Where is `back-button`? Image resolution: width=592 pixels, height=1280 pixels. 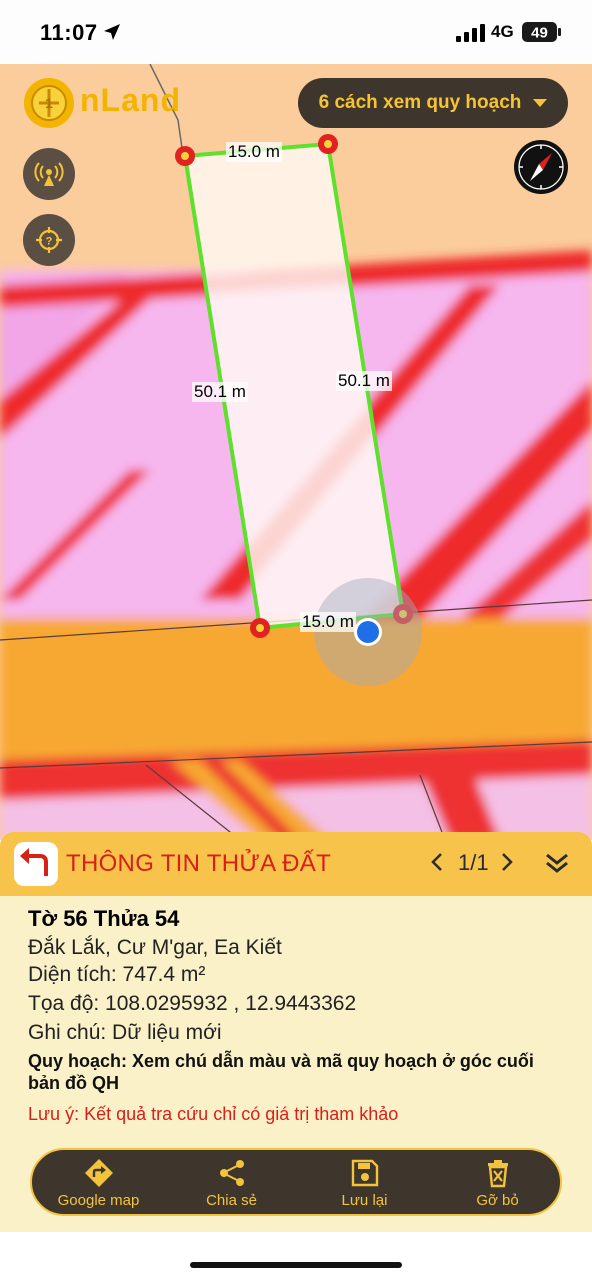 back-button is located at coordinates (36, 864).